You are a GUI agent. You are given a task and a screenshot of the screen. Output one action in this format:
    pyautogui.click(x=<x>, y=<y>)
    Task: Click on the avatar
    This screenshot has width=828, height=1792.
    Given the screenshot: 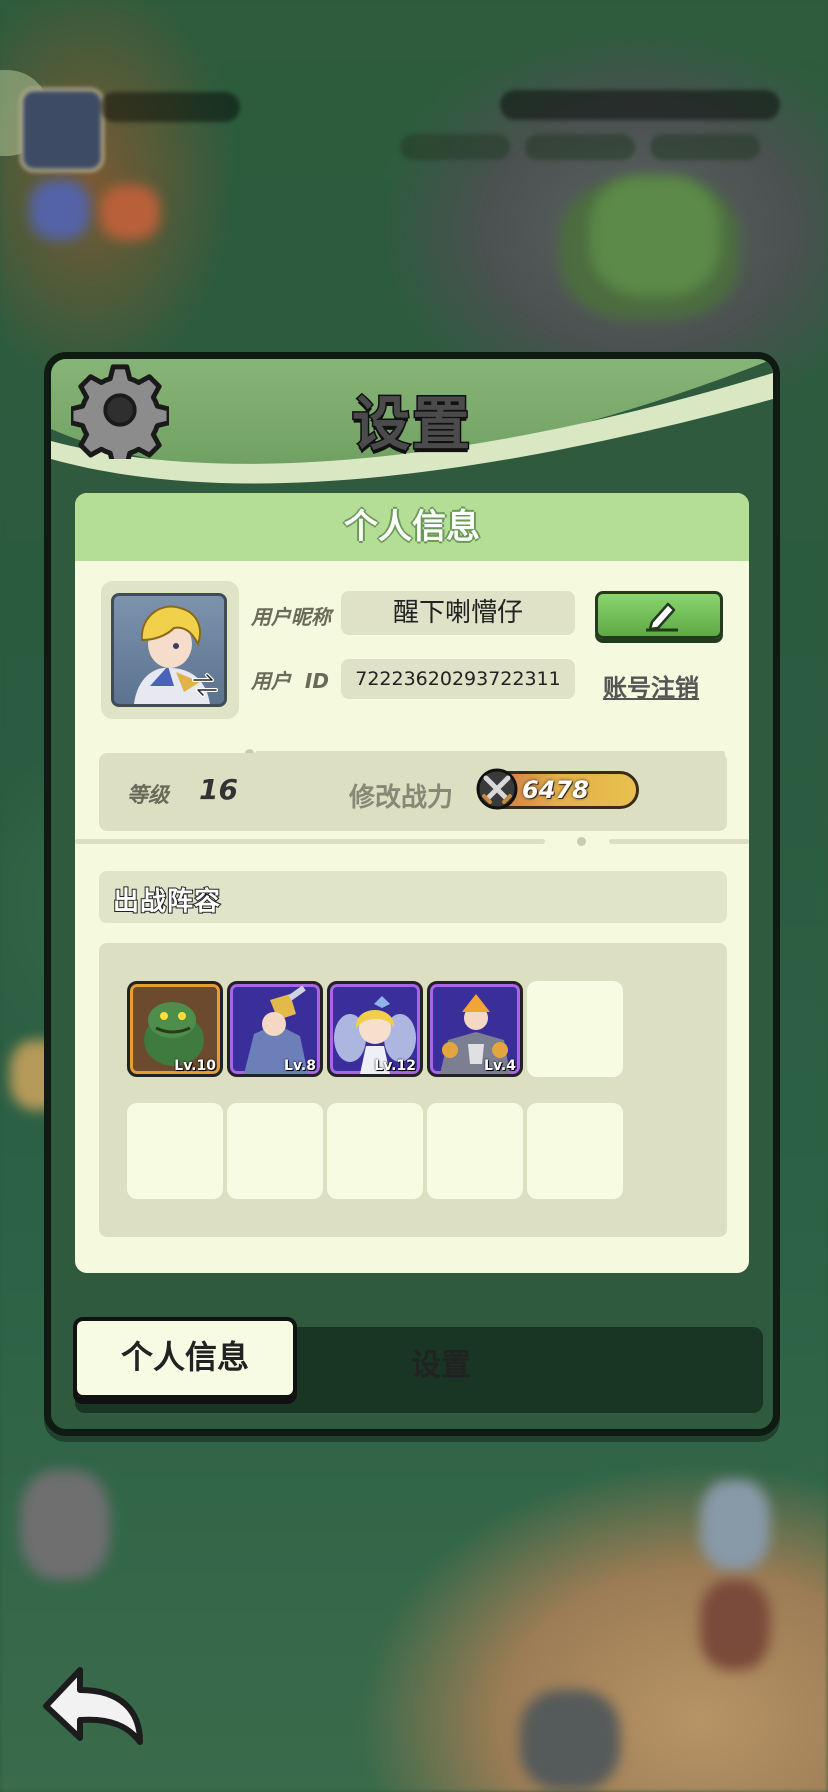 What is the action you would take?
    pyautogui.click(x=169, y=650)
    